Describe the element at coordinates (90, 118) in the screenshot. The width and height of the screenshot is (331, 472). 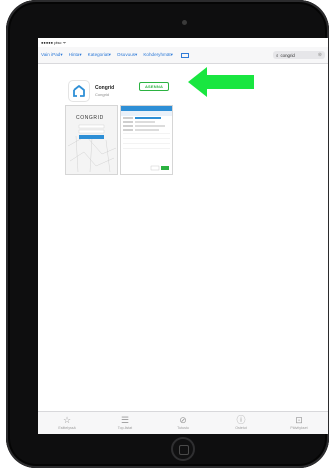
I see `screenshot-logo-text: CONGRID` at that location.